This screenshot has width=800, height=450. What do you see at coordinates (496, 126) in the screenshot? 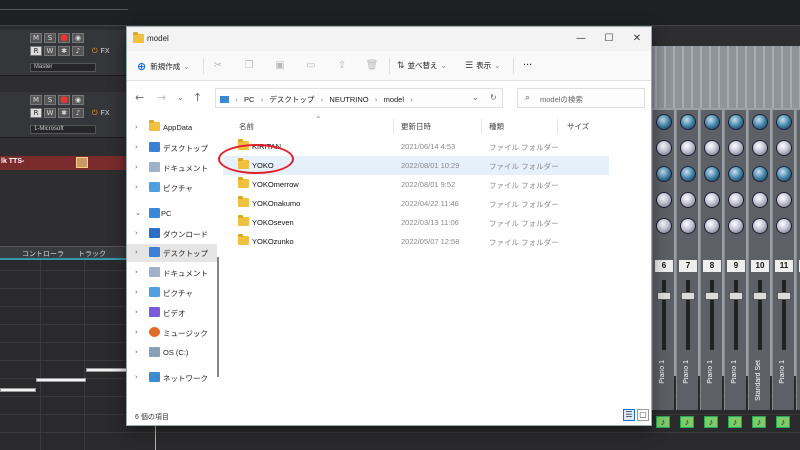
I see `column-header-type: 種類` at bounding box center [496, 126].